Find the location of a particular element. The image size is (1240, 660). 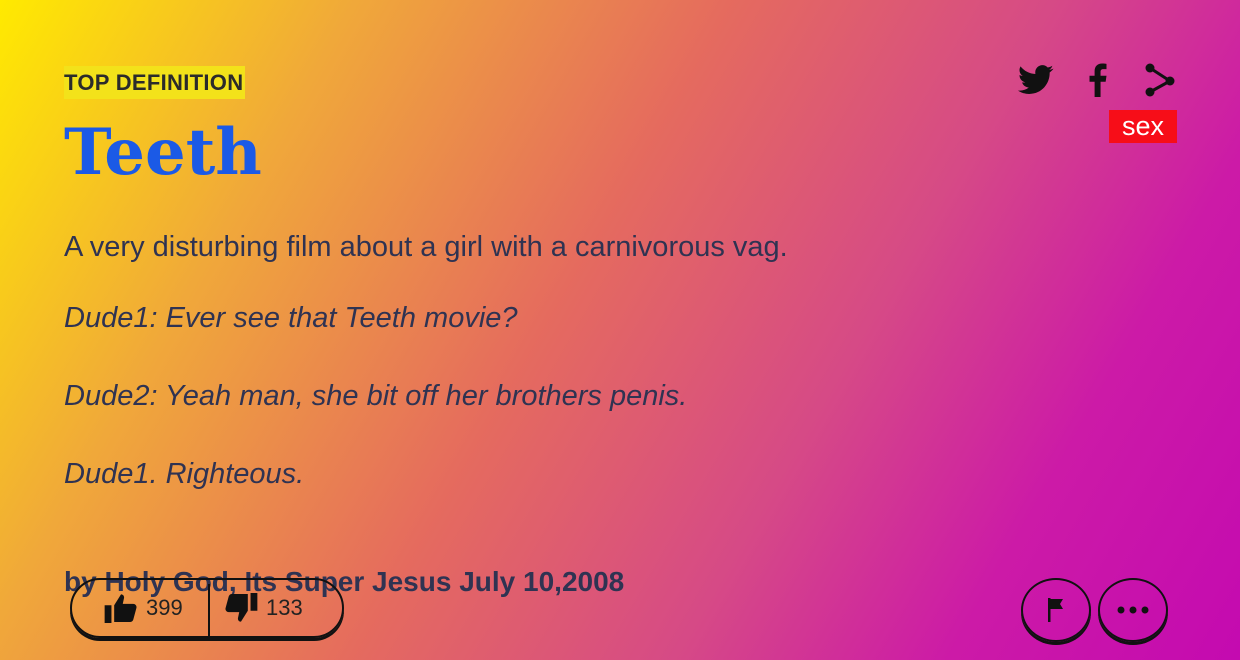

example-line: Dude1. Righteous. is located at coordinates (184, 474).